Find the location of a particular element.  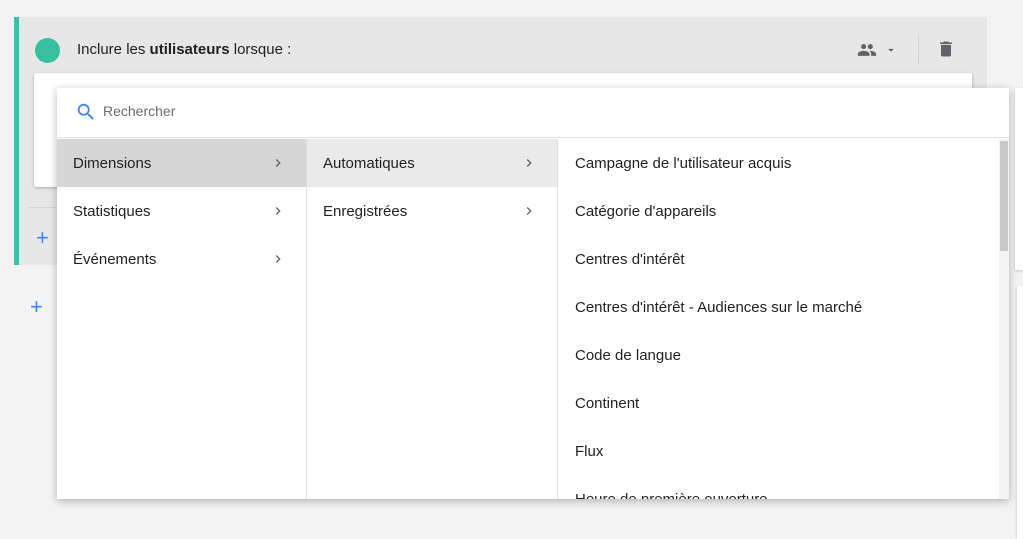

field-label: Flux is located at coordinates (589, 451).